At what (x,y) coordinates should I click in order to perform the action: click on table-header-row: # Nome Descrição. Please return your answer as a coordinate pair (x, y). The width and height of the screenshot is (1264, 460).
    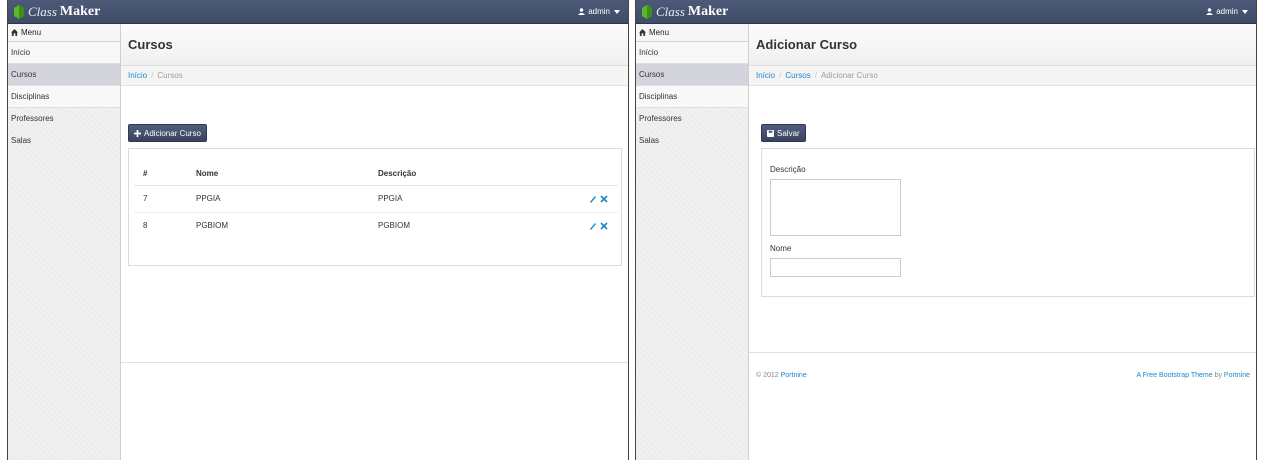
    Looking at the image, I should click on (376, 174).